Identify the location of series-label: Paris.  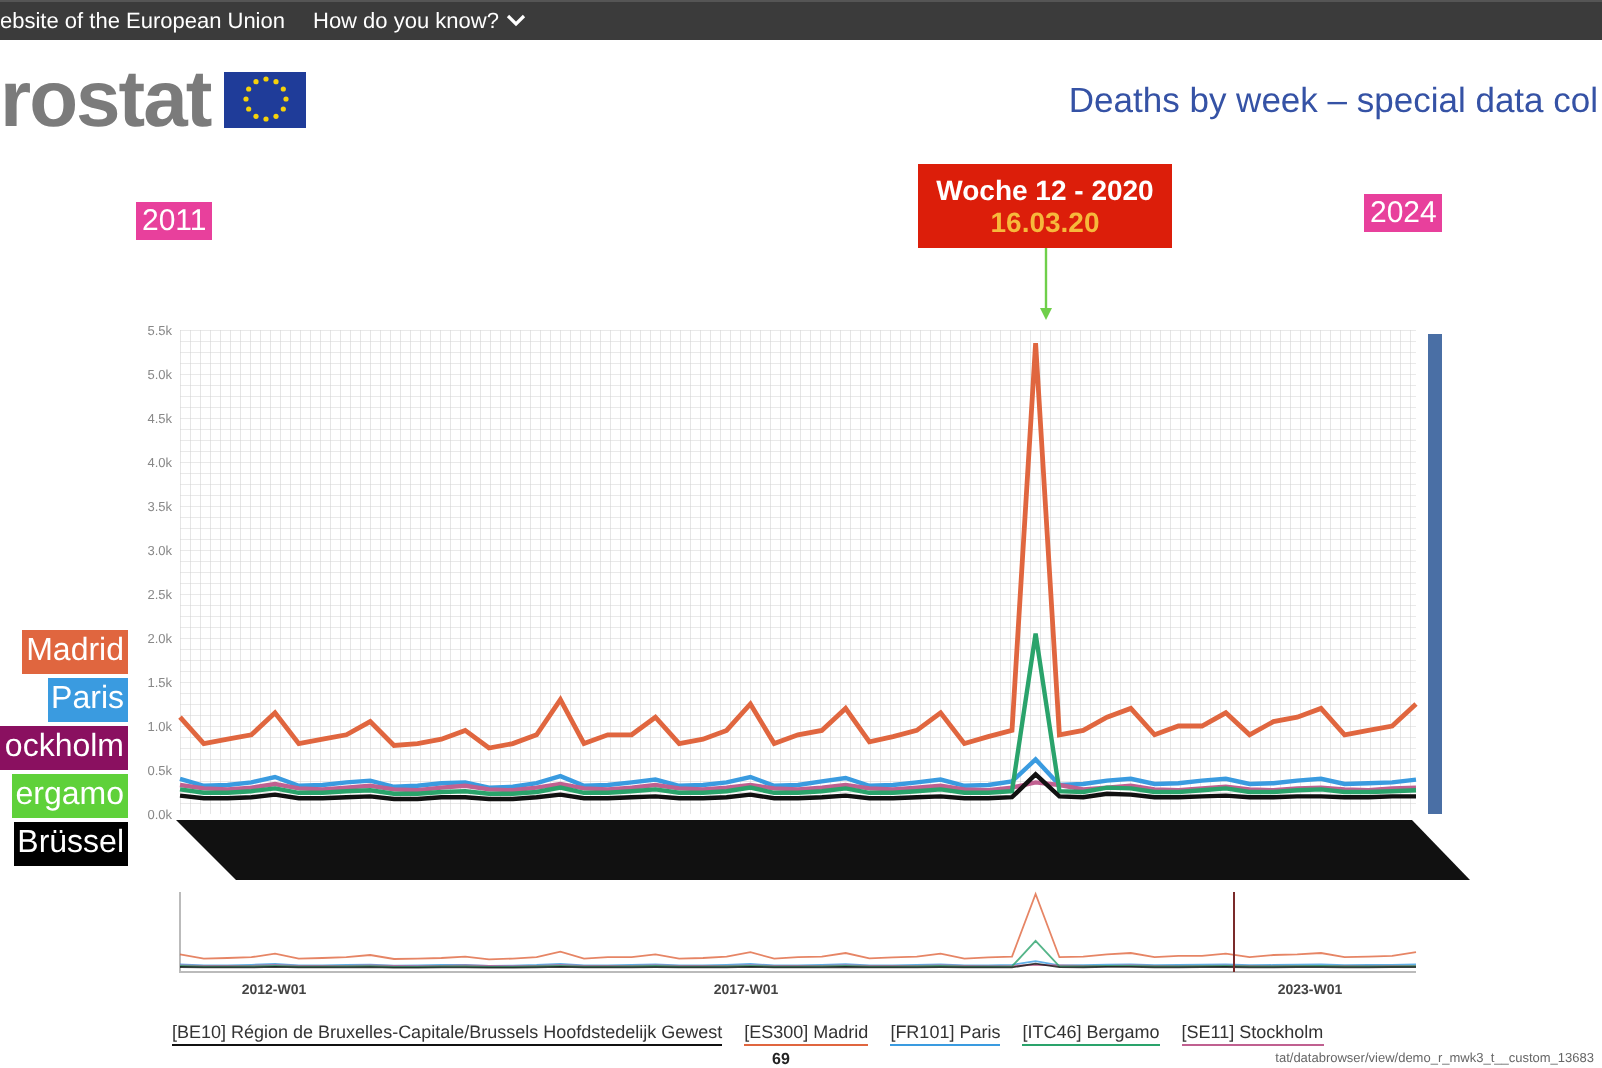
(87, 700).